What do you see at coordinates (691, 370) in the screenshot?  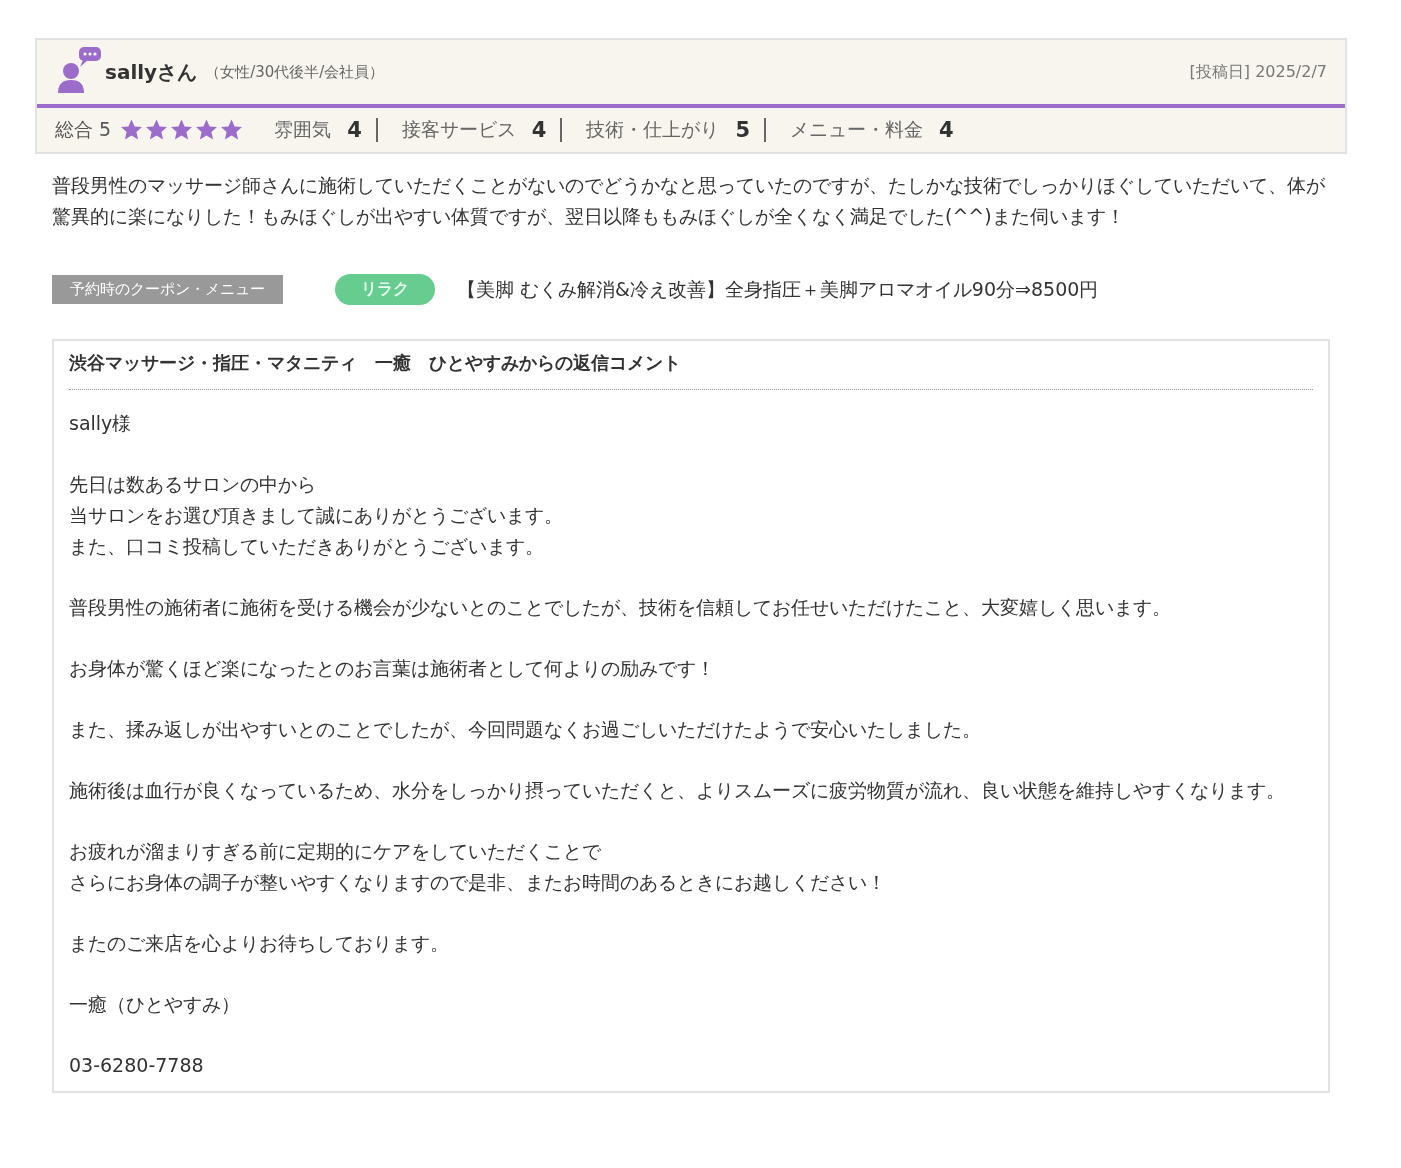 I see `reply-title: 渋谷マッサージ・指圧・マタニティ 一癒 ひとやすみからの返信コメント` at bounding box center [691, 370].